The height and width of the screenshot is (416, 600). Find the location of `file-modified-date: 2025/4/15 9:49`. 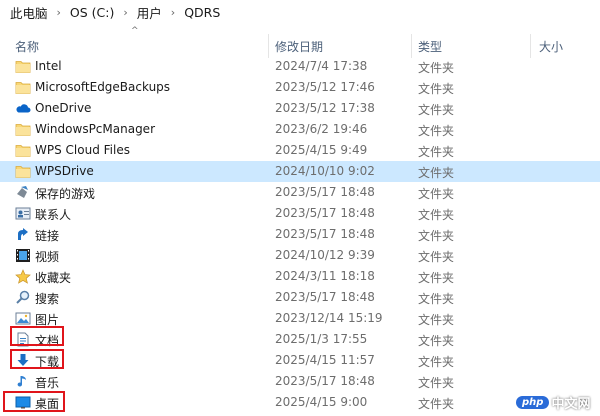

file-modified-date: 2025/4/15 9:49 is located at coordinates (321, 150).